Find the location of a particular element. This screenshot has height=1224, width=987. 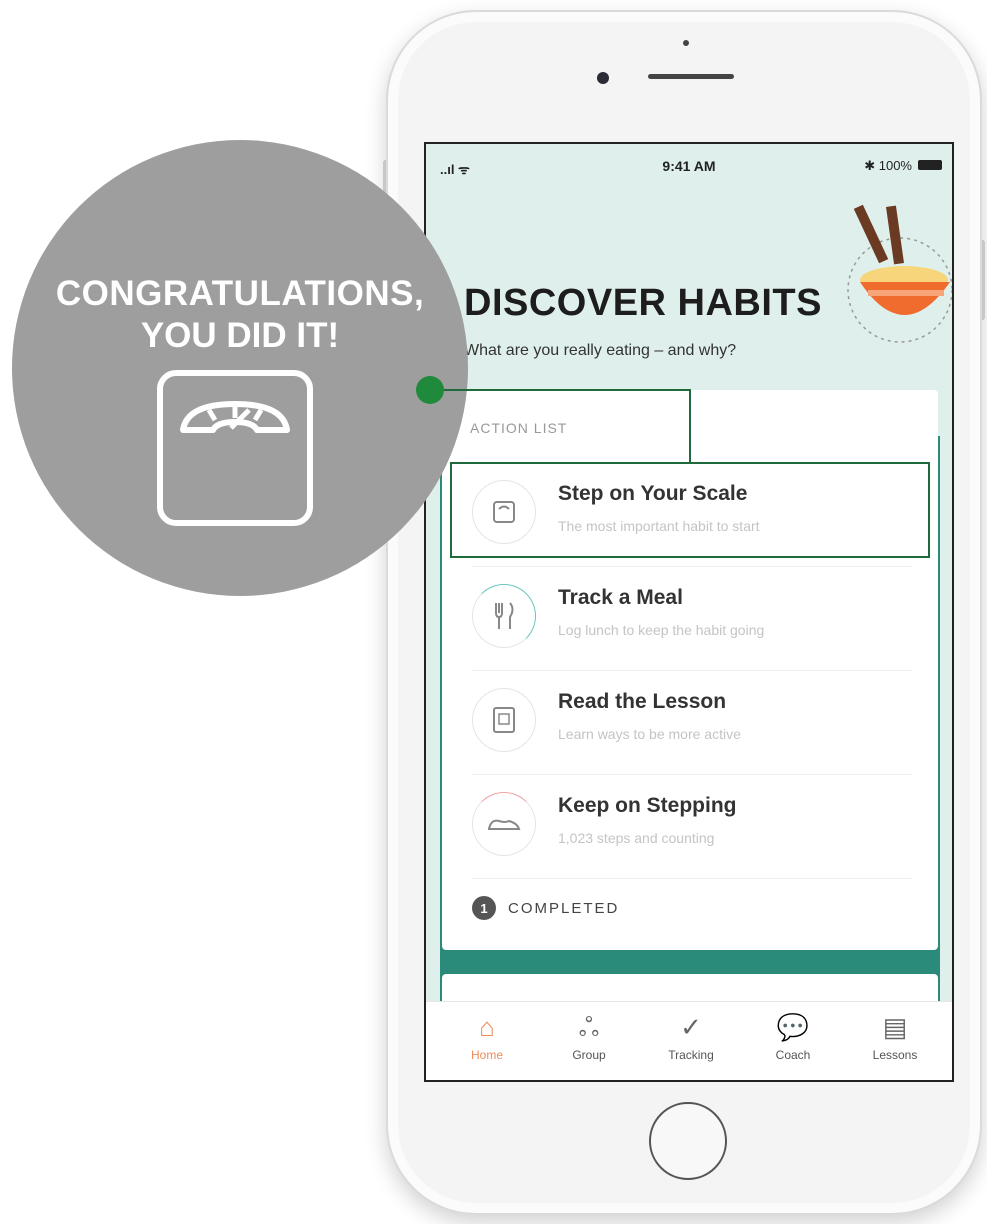

tab-tracking: ✓ Tracking is located at coordinates (691, 1036).